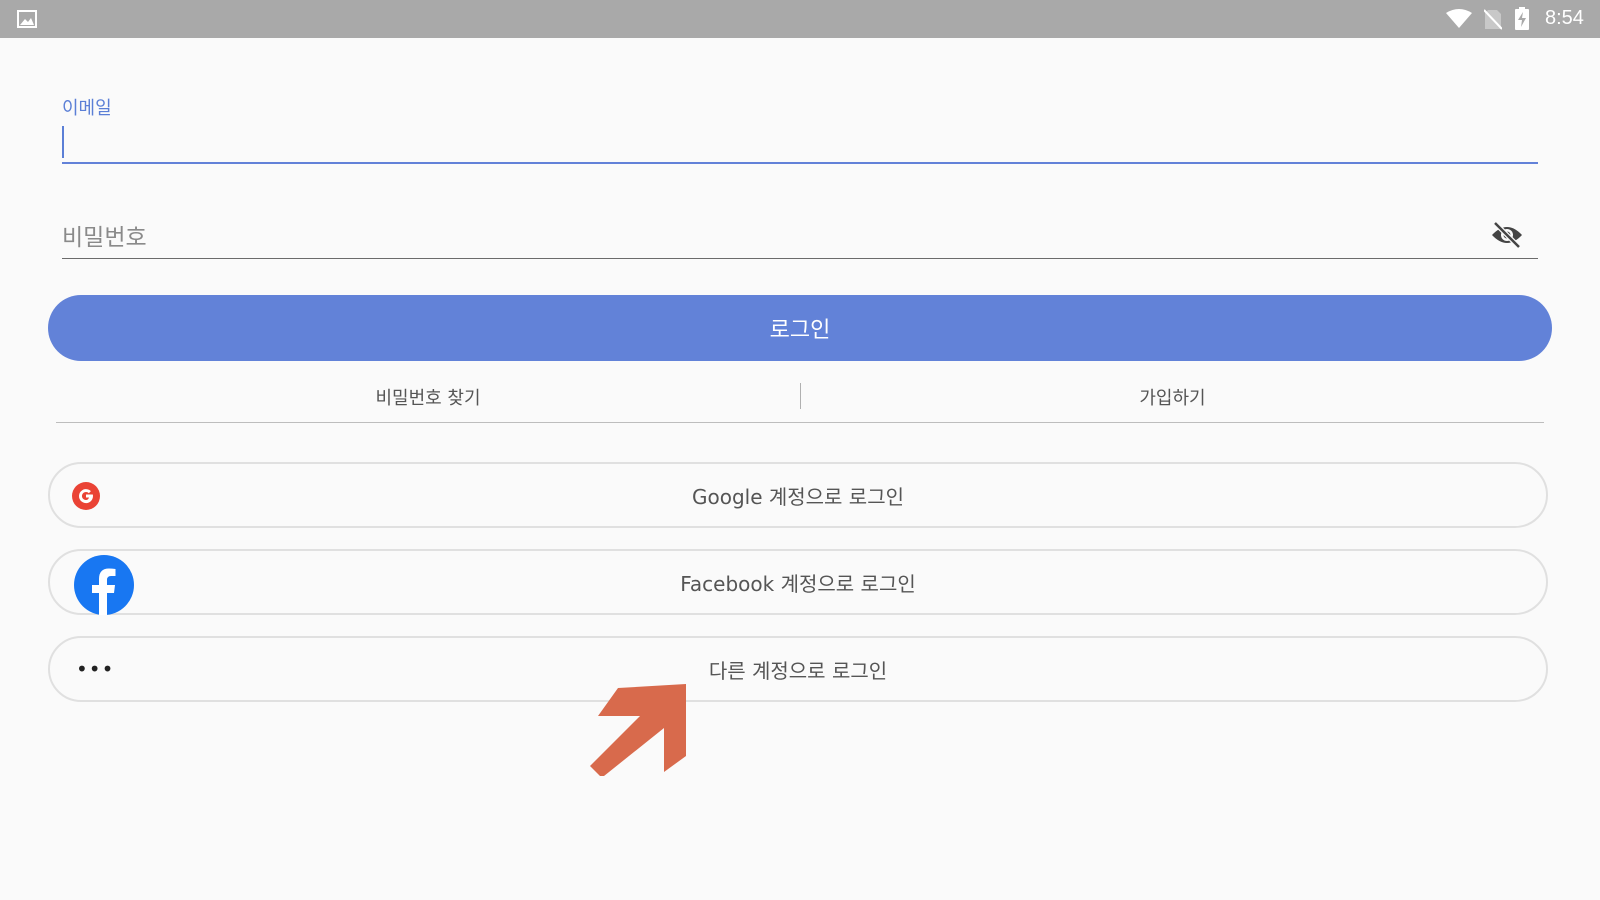 The image size is (1600, 900). What do you see at coordinates (638, 730) in the screenshot?
I see `arrow-annotation-icon` at bounding box center [638, 730].